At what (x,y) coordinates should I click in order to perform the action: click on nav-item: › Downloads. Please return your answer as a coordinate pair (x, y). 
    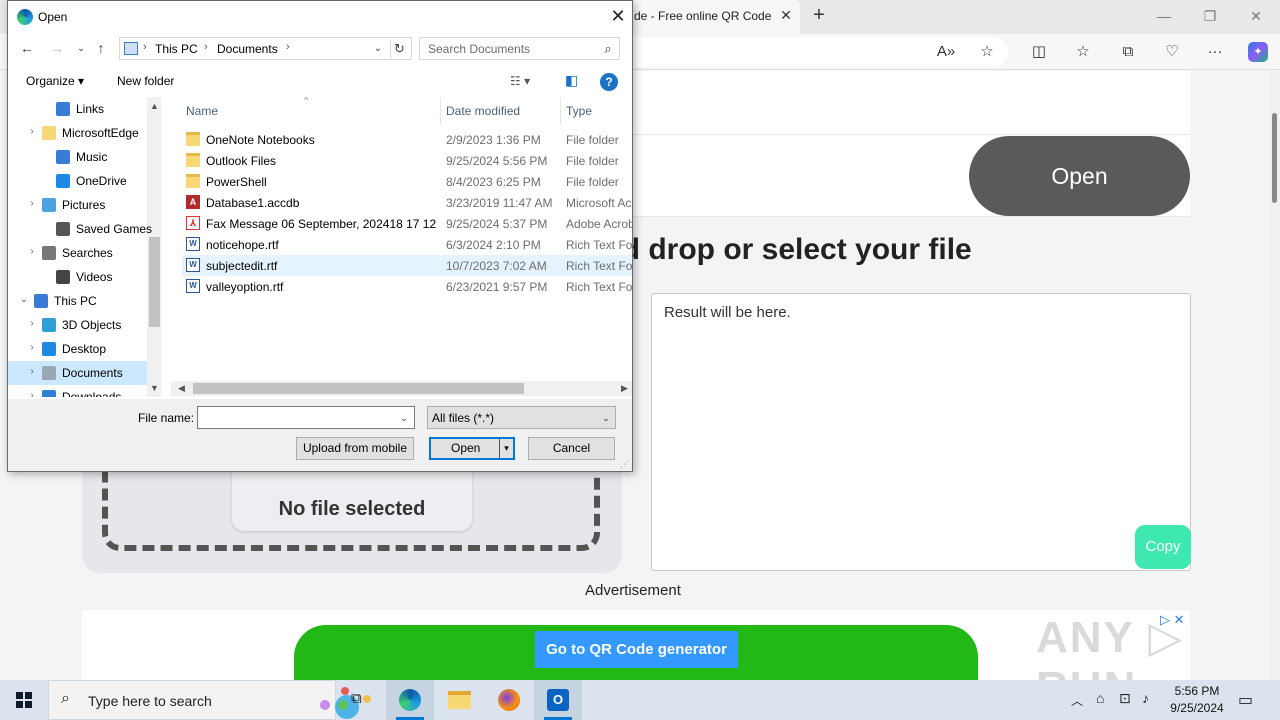
    Looking at the image, I should click on (77, 391).